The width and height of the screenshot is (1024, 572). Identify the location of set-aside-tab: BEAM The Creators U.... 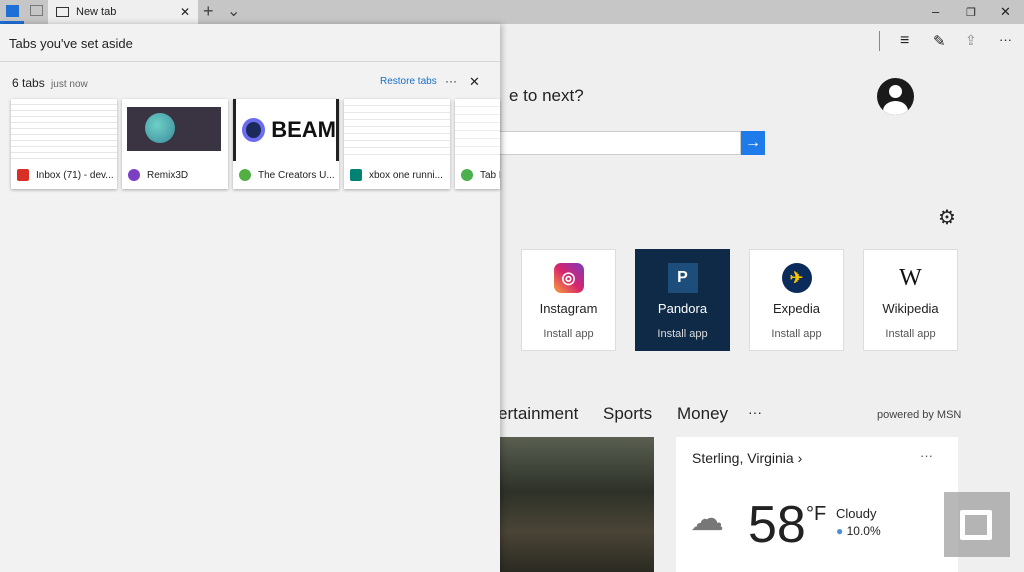
(286, 144).